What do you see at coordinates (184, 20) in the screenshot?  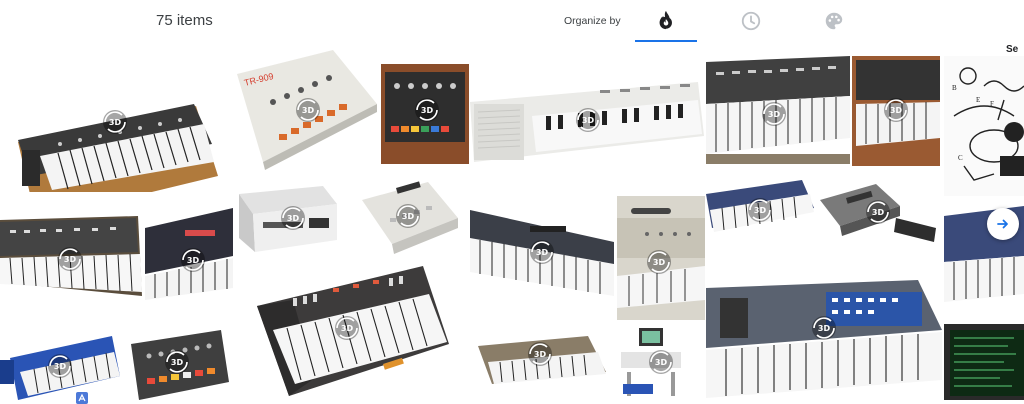 I see `item-count: 75 items` at bounding box center [184, 20].